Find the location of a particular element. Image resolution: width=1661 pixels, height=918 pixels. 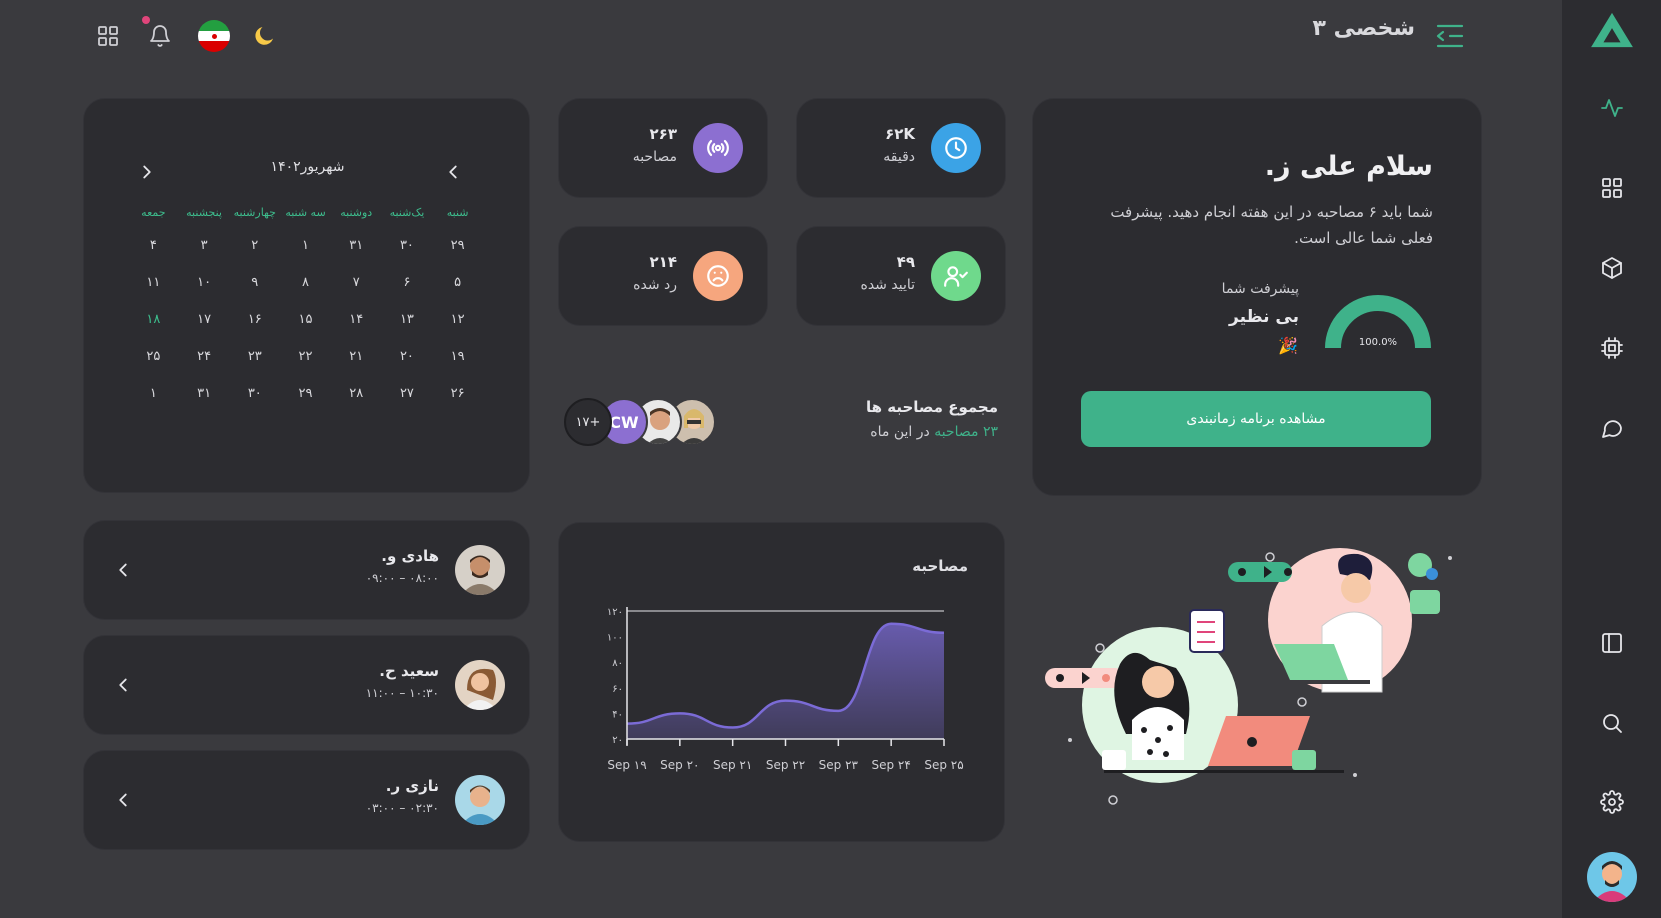

person-card: نازی ر. ۰۲:۳۰ – ۰۳:۰۰ is located at coordinates (306, 800).